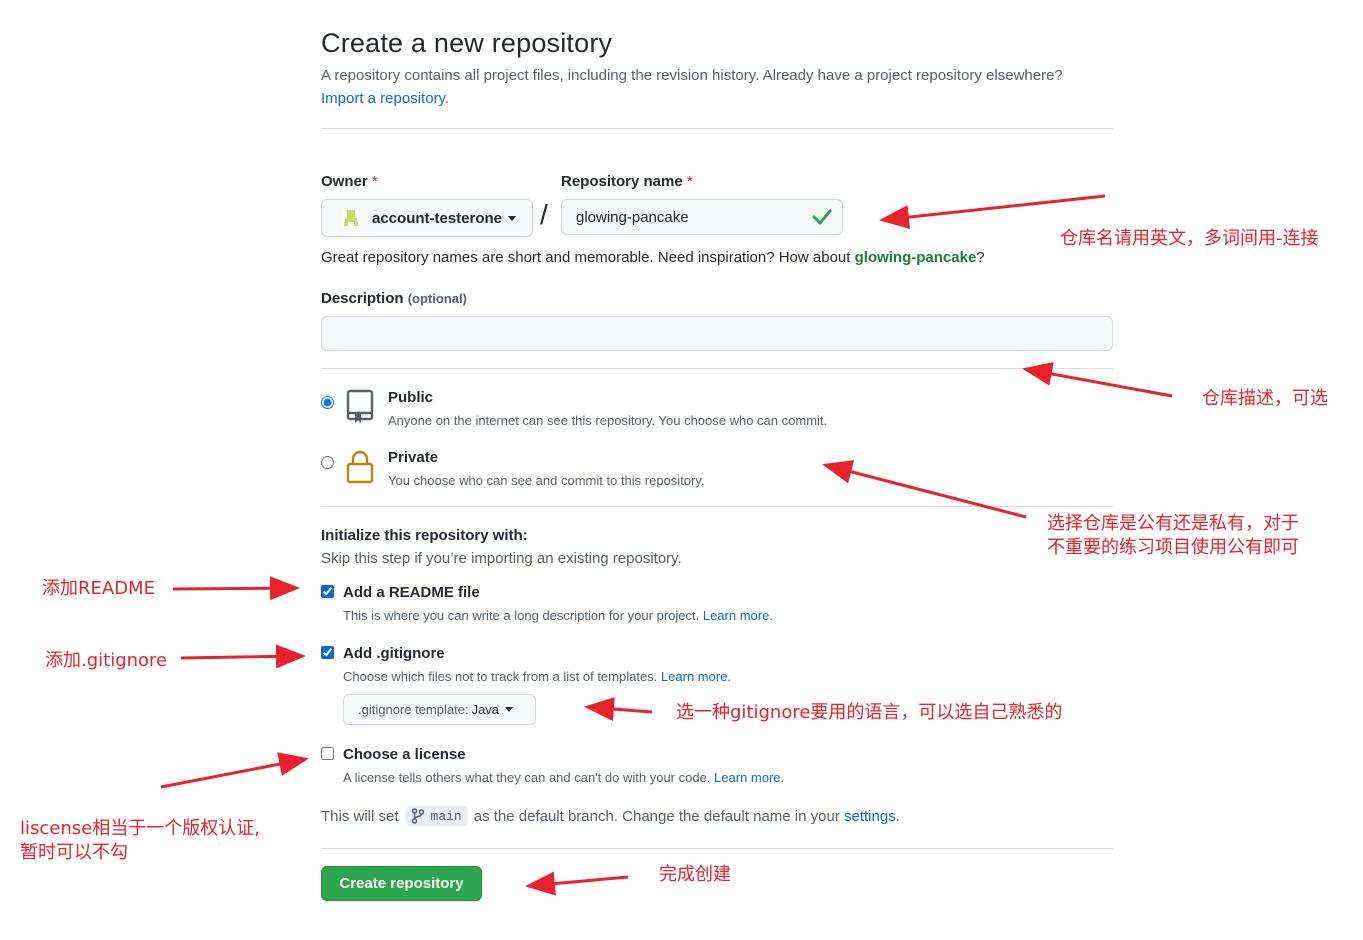  What do you see at coordinates (577, 883) in the screenshot?
I see `arrow-create` at bounding box center [577, 883].